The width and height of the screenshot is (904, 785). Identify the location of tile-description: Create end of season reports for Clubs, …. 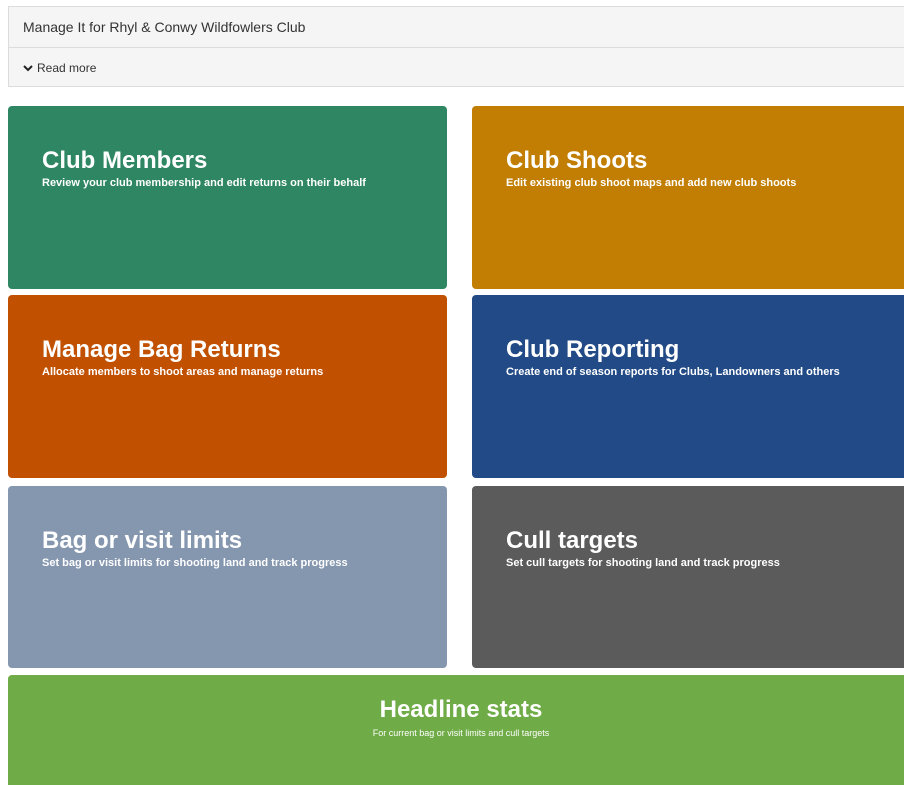
(673, 372).